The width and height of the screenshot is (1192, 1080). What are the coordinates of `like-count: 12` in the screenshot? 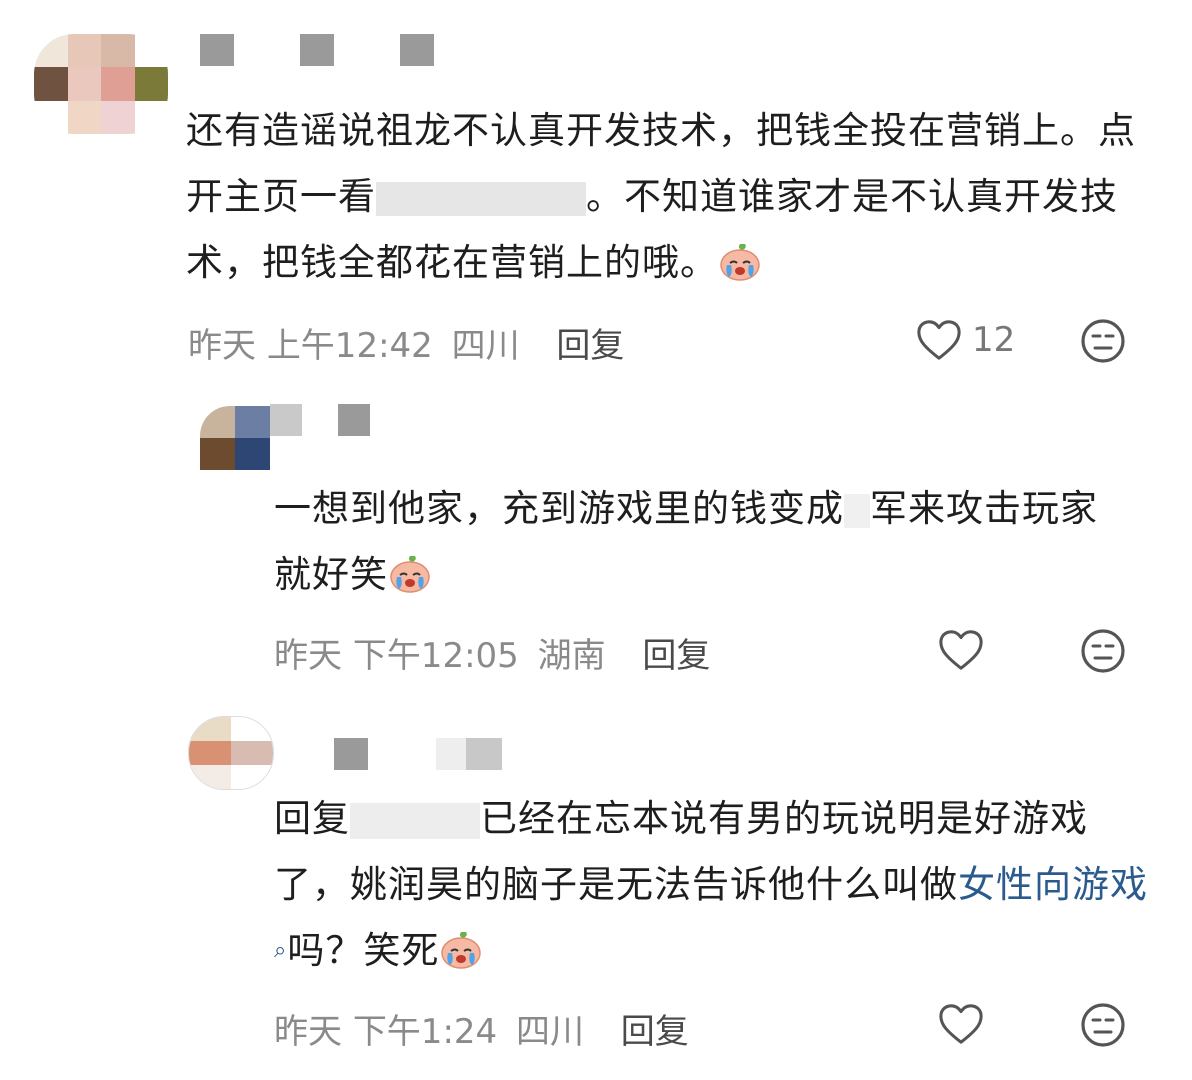 It's located at (994, 340).